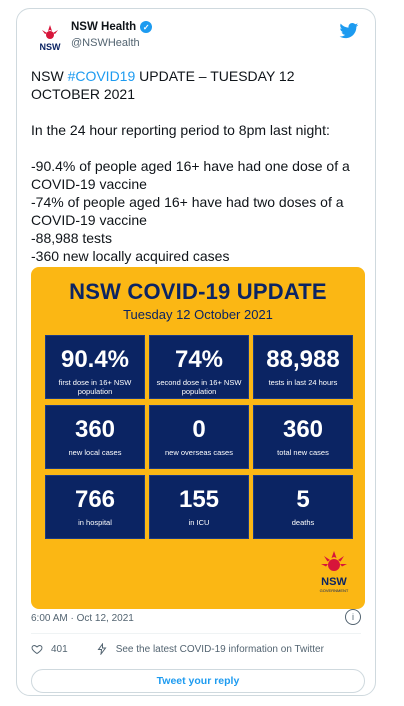 Image resolution: width=404 pixels, height=706 pixels. What do you see at coordinates (303, 359) in the screenshot?
I see `stat-value: 88,988` at bounding box center [303, 359].